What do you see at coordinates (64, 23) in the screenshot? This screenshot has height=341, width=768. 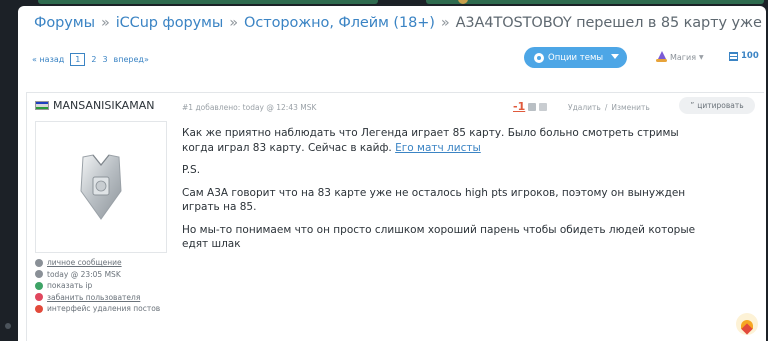 I see `breadcrumb-forums: Форумы` at bounding box center [64, 23].